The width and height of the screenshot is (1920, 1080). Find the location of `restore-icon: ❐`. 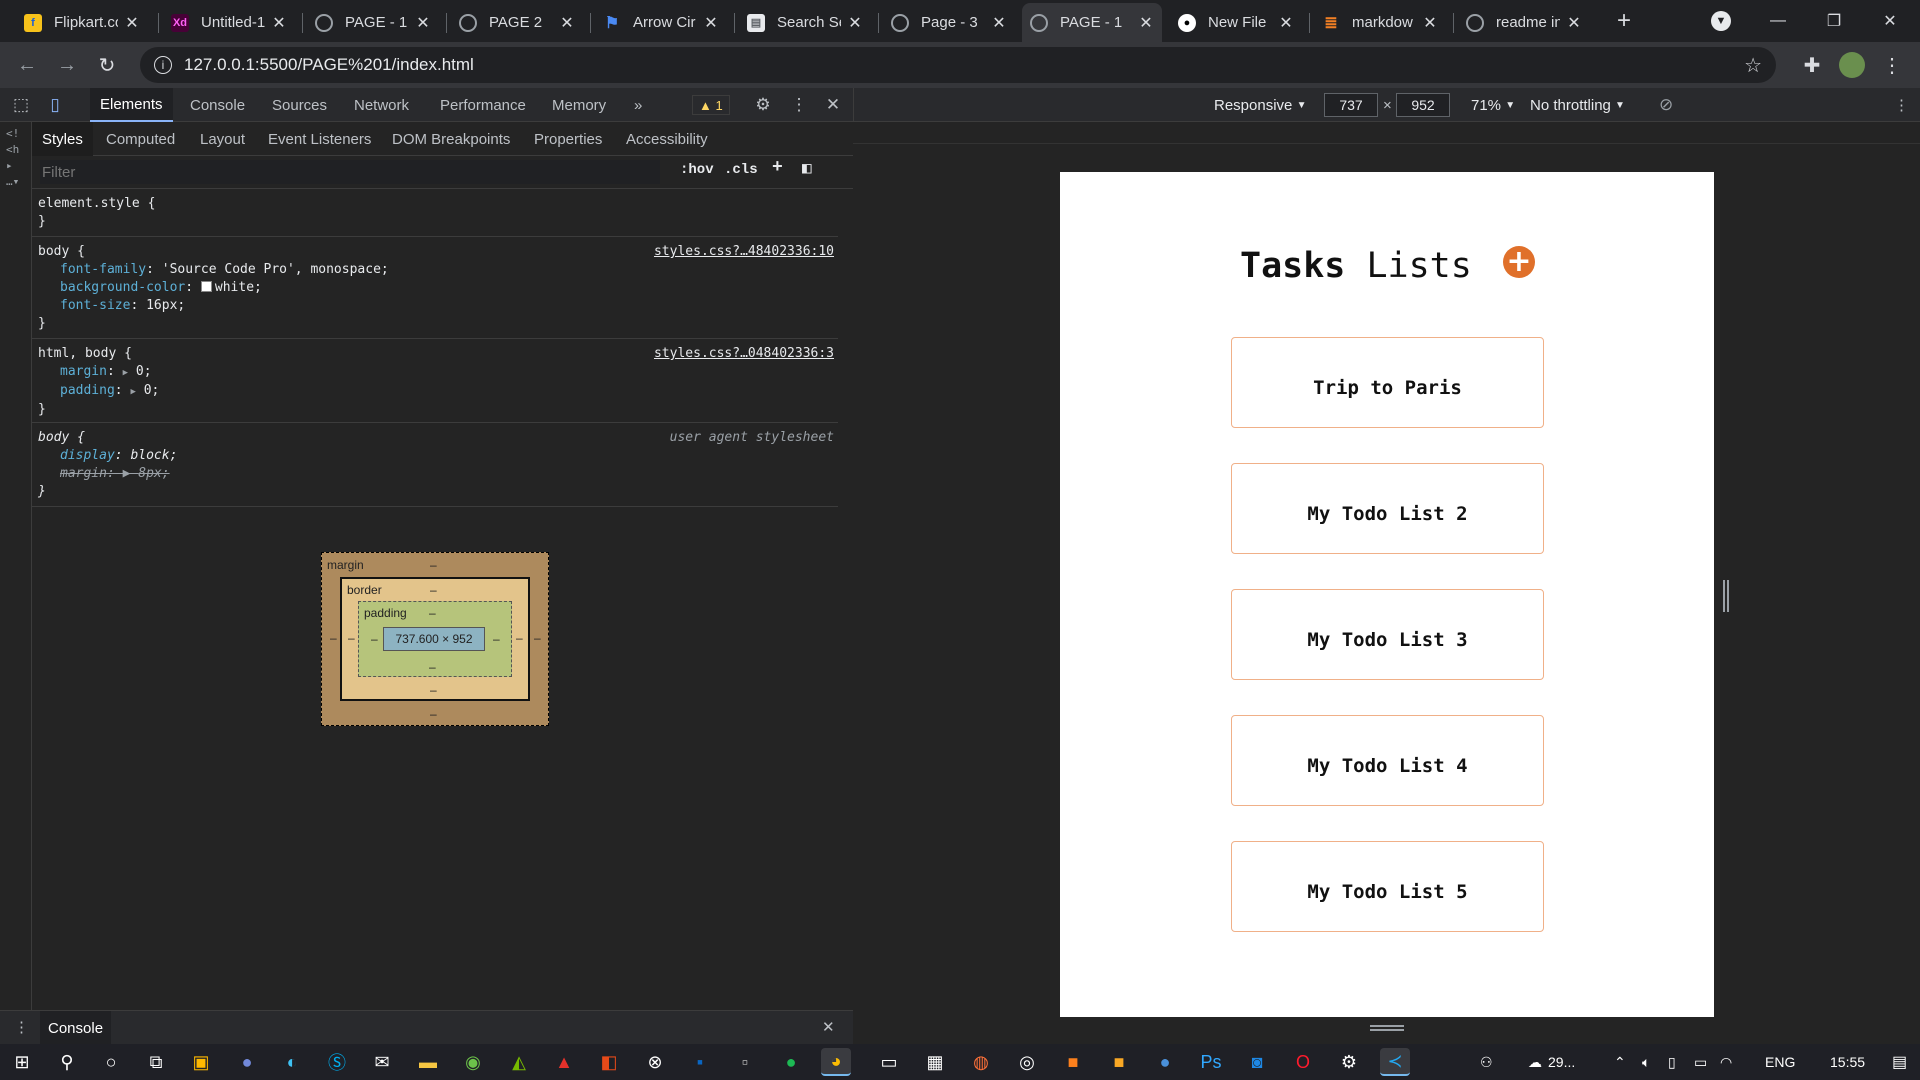

restore-icon: ❐ is located at coordinates (1834, 21).